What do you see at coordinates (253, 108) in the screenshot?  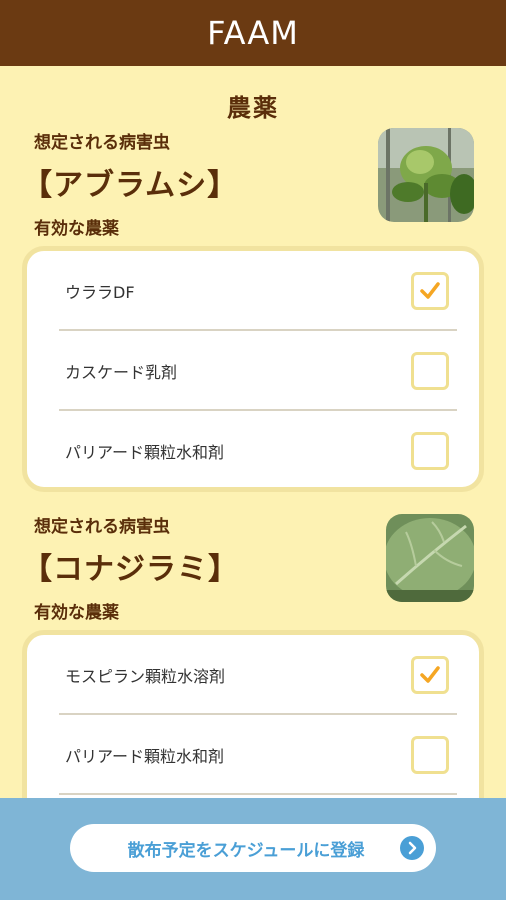 I see `page-title: 農薬` at bounding box center [253, 108].